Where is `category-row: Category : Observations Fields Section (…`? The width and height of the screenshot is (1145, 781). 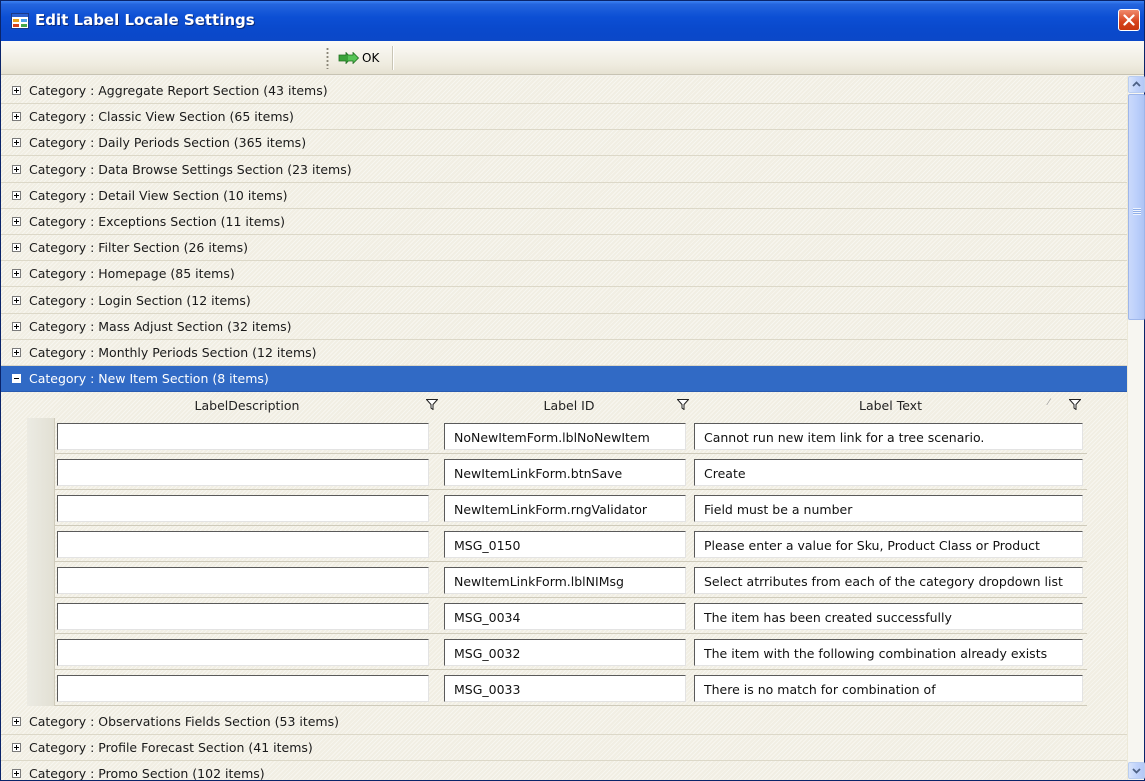
category-row: Category : Observations Fields Section (… is located at coordinates (564, 722).